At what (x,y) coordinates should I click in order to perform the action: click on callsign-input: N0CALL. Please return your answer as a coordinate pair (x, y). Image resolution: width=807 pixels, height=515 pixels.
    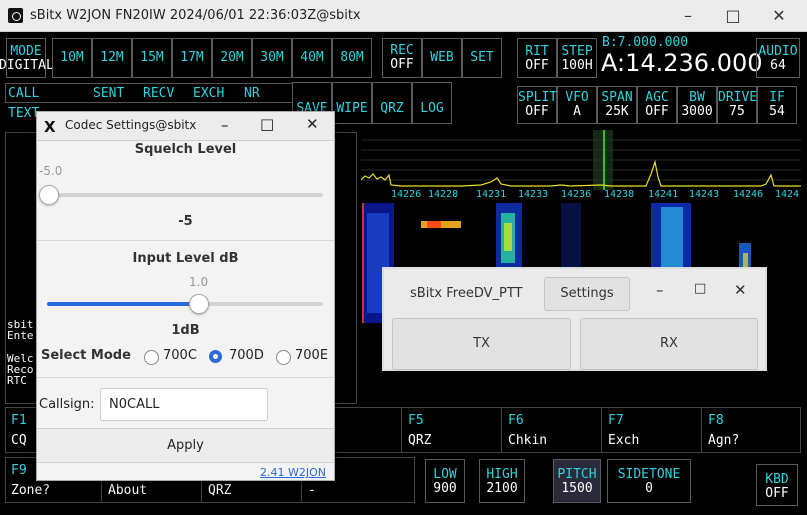
    Looking at the image, I should click on (184, 404).